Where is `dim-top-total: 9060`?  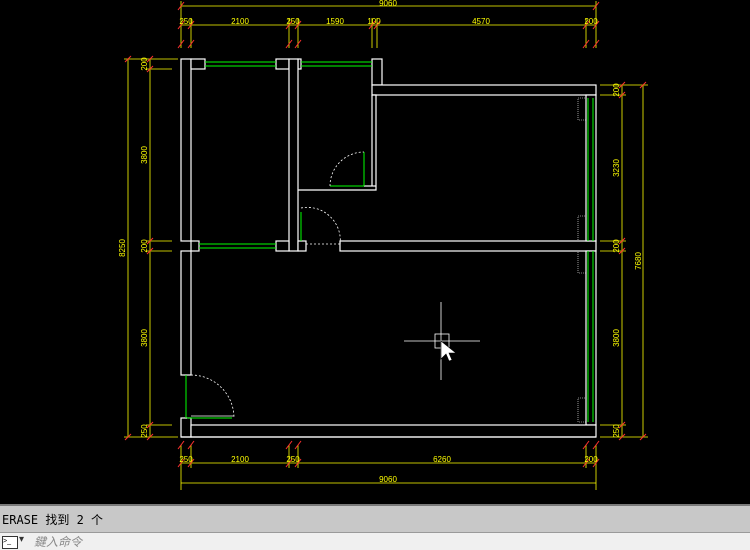
dim-top-total: 9060 is located at coordinates (388, 4).